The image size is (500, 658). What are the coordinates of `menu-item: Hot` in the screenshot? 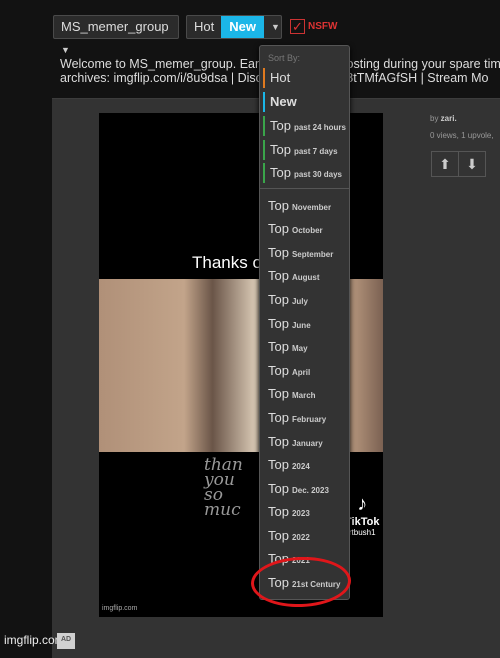 It's located at (305, 78).